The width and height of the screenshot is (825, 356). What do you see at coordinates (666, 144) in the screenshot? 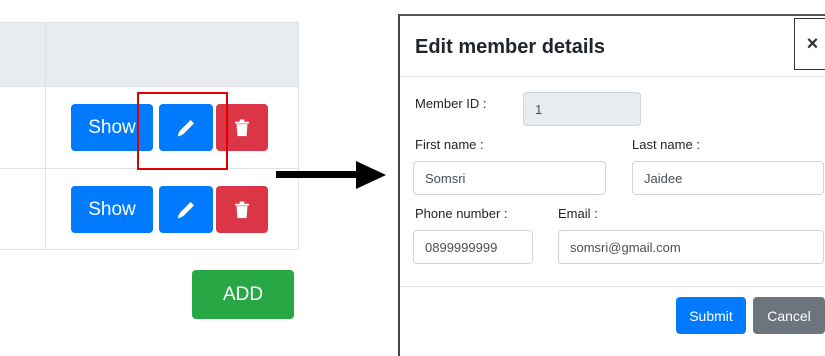
I see `last-name-label: Last name :` at bounding box center [666, 144].